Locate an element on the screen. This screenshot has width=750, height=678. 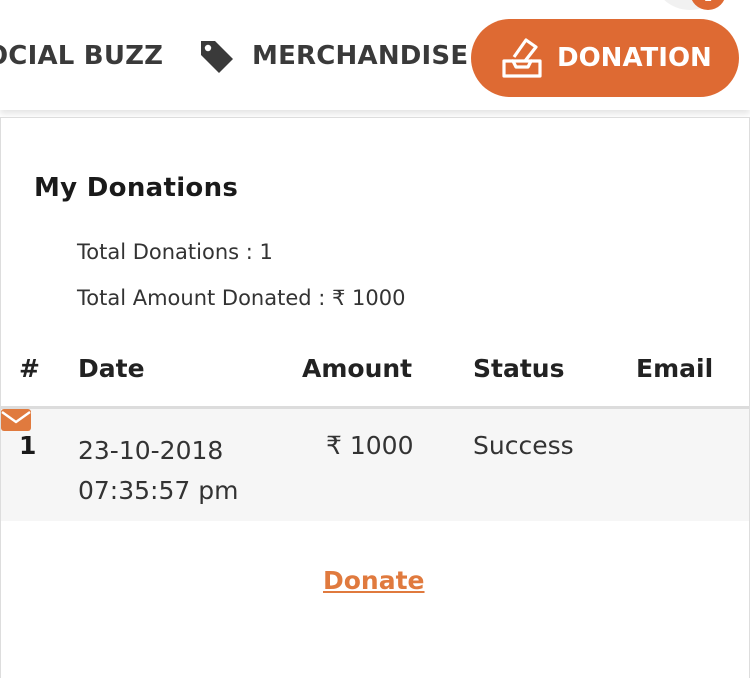
row-status: Success is located at coordinates (523, 445).